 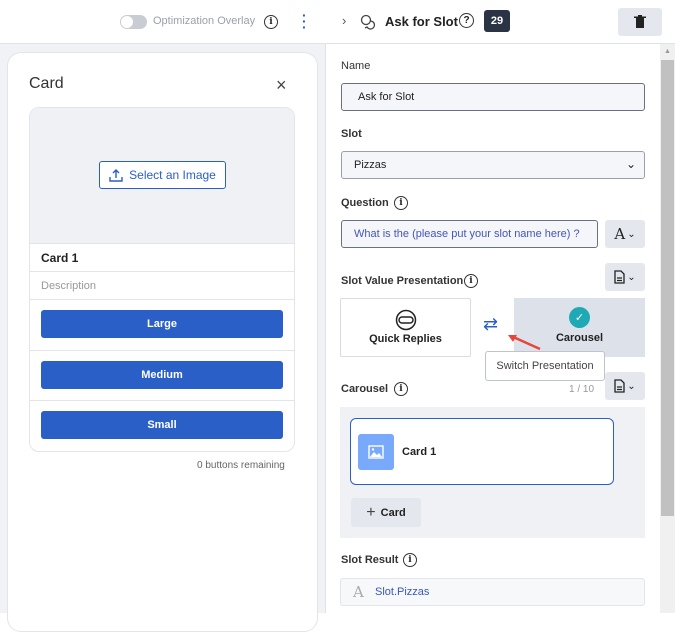 I want to click on slot-result-value: Slot.Pizzas, so click(x=402, y=592).